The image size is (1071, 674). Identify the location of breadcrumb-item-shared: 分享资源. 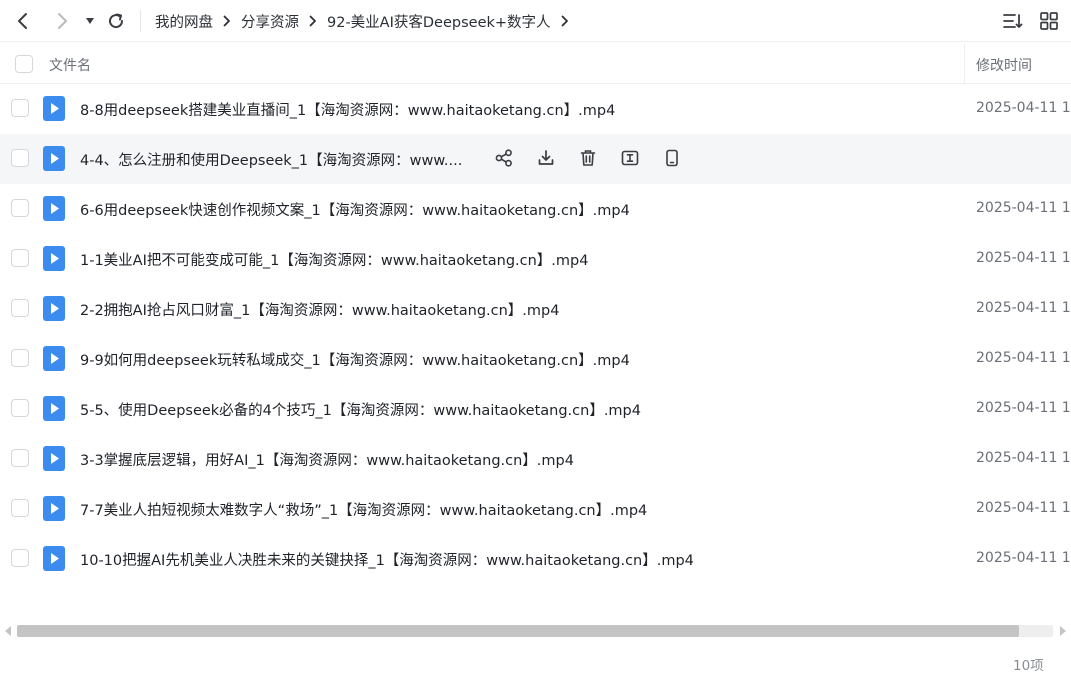
(270, 21).